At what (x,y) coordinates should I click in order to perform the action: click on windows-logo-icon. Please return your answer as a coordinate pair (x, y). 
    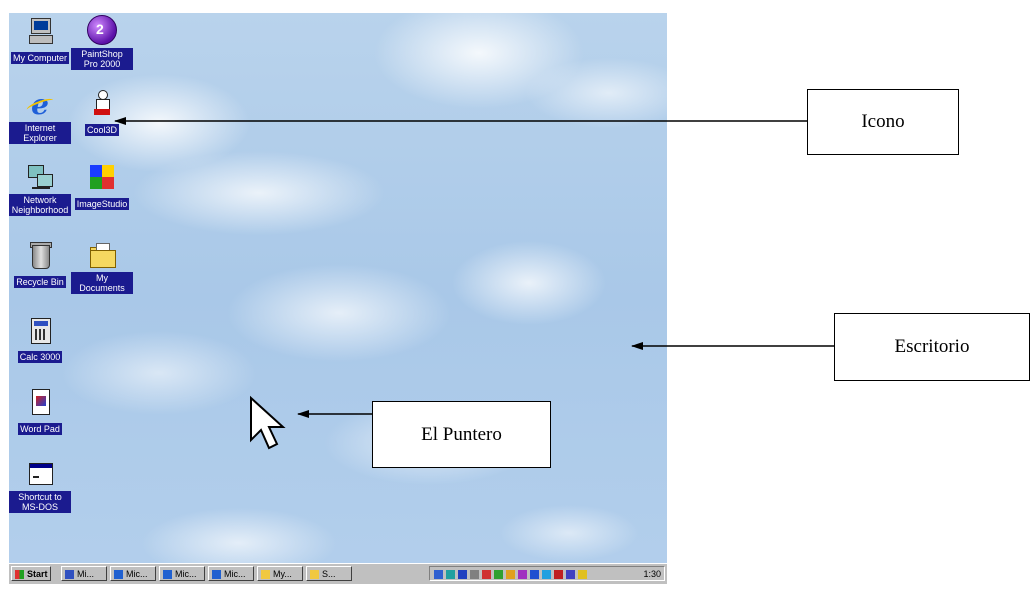
    Looking at the image, I should click on (19, 574).